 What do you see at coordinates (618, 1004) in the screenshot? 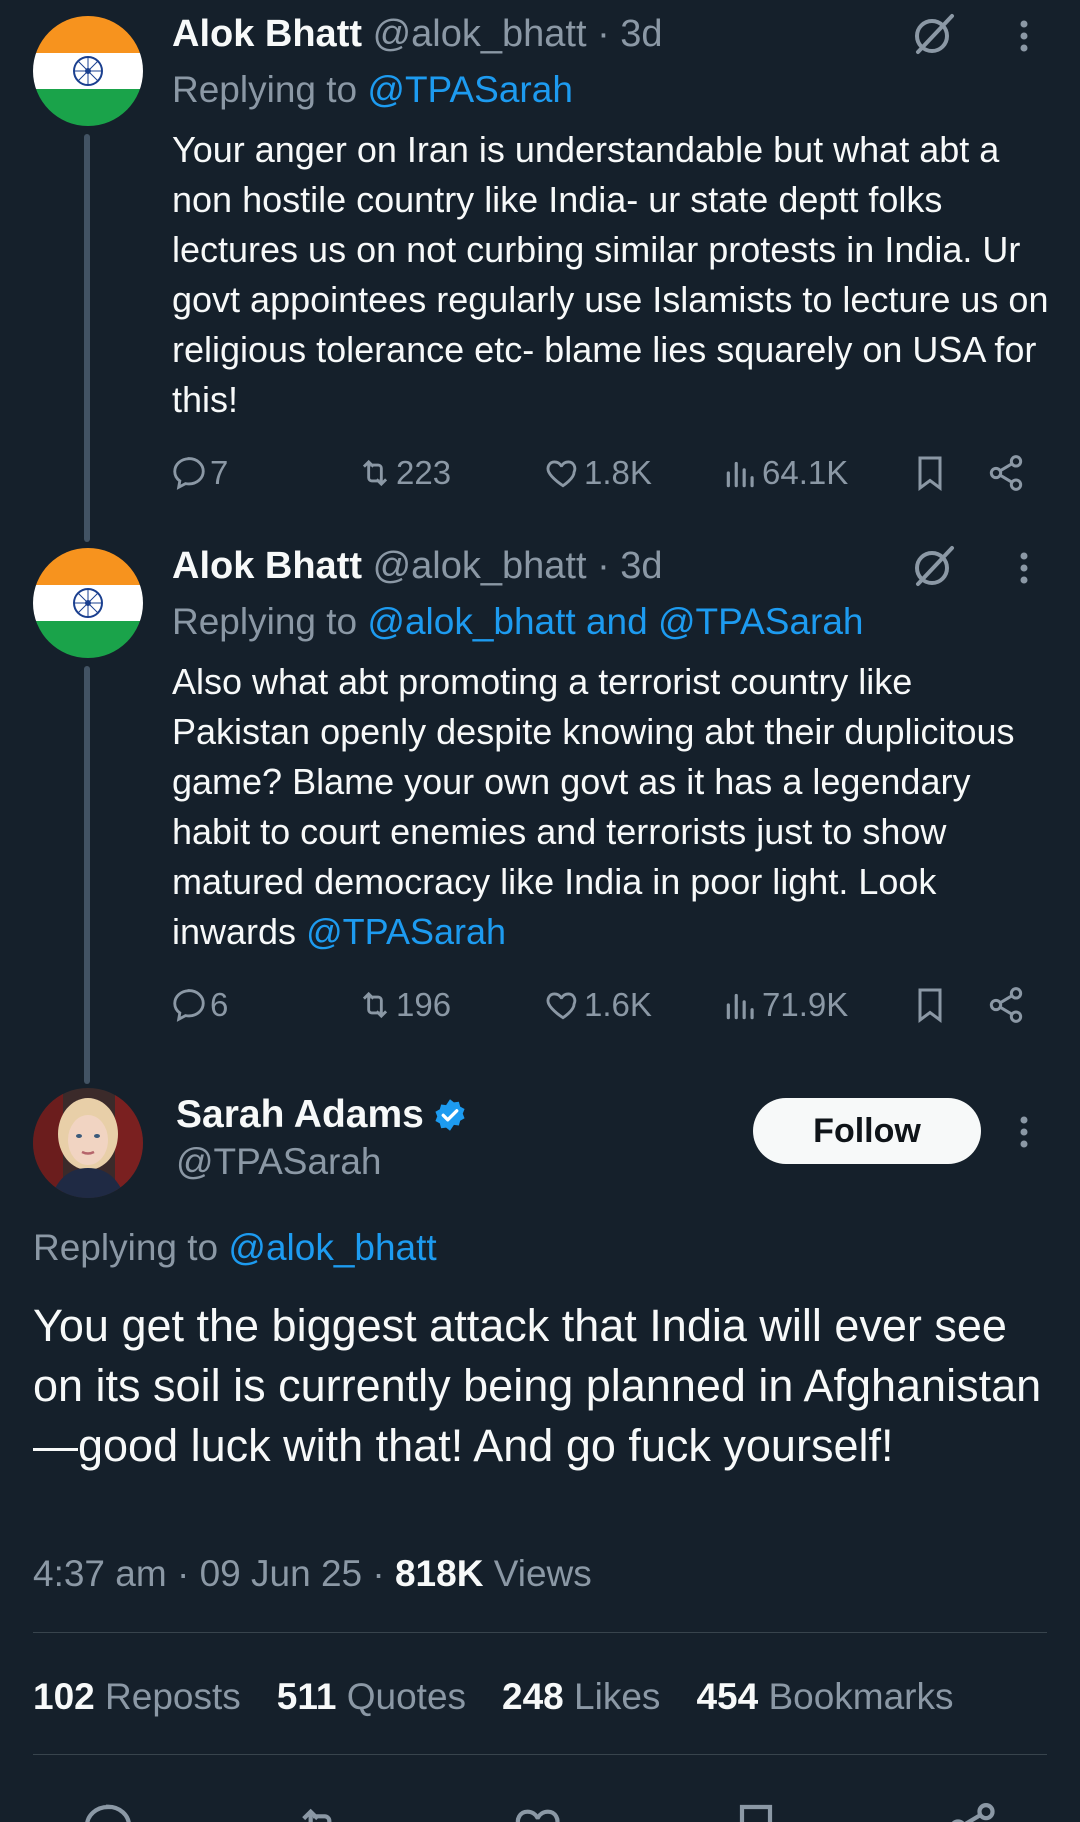
I see `like-count: 1.6K` at bounding box center [618, 1004].